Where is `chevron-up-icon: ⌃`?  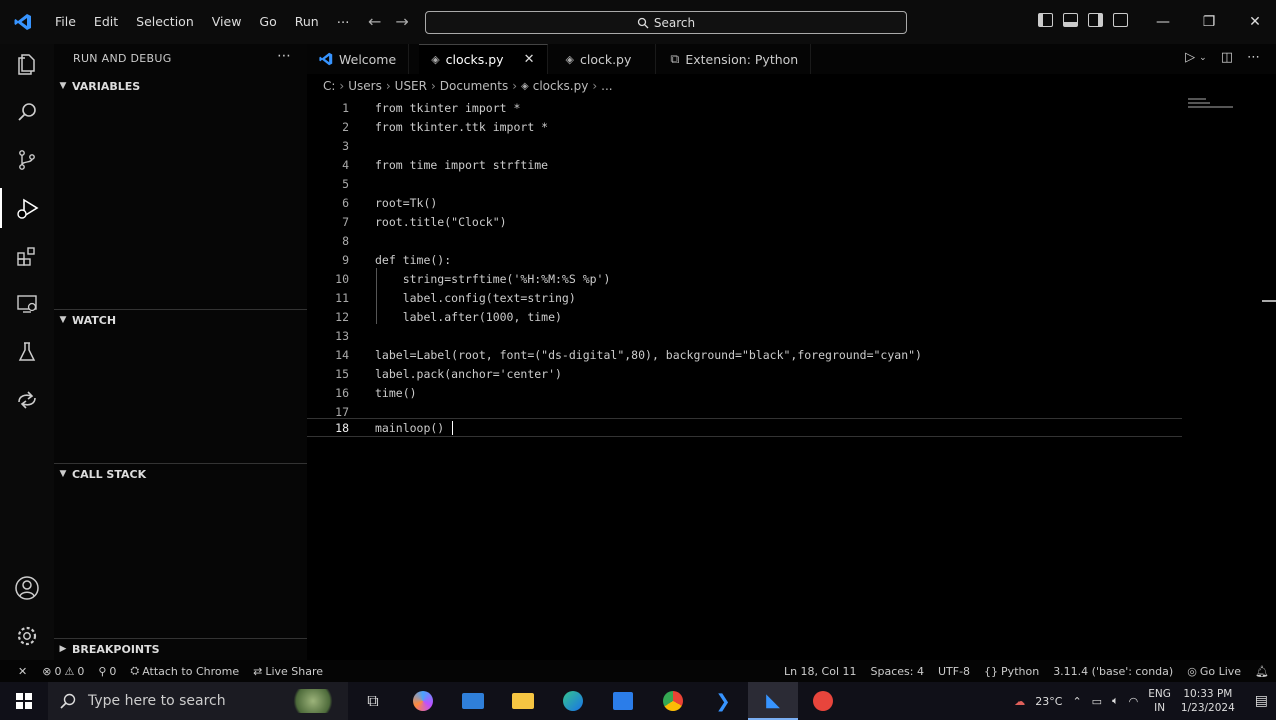
chevron-up-icon: ⌃ is located at coordinates (1076, 701).